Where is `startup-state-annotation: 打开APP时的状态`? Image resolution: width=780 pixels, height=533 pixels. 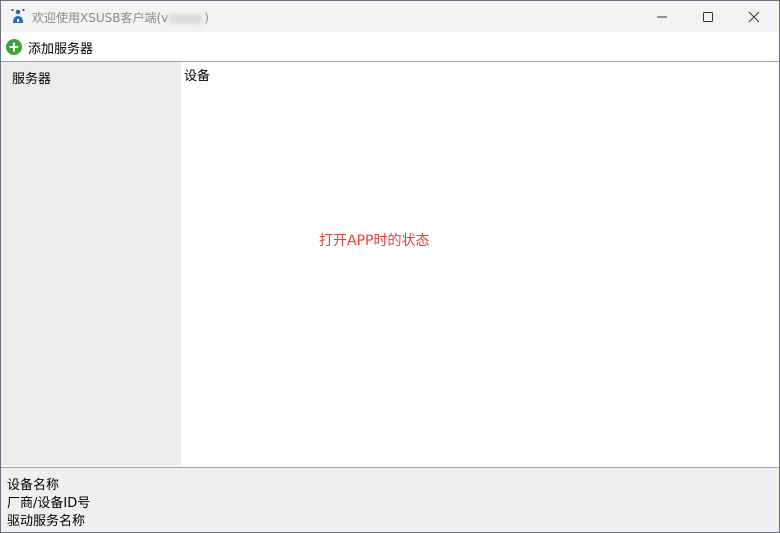 startup-state-annotation: 打开APP时的状态 is located at coordinates (374, 241).